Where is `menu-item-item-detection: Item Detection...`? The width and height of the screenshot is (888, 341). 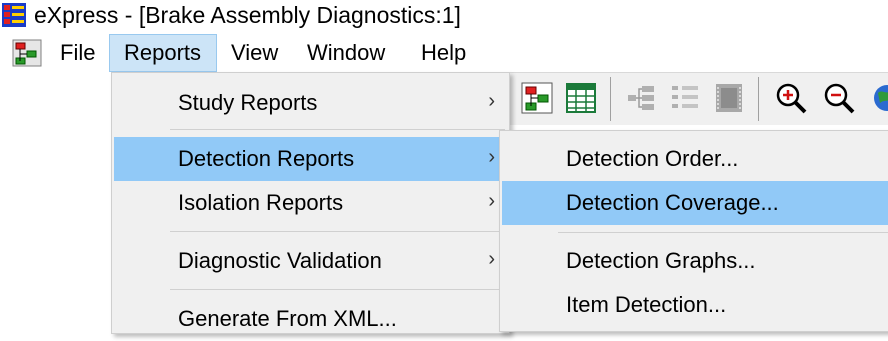
menu-item-item-detection: Item Detection... is located at coordinates (695, 305).